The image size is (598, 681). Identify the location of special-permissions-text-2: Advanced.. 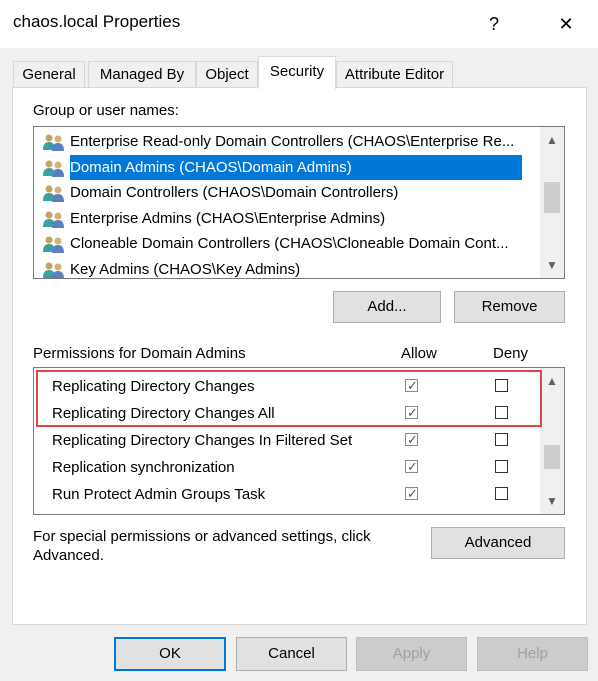
(68, 555).